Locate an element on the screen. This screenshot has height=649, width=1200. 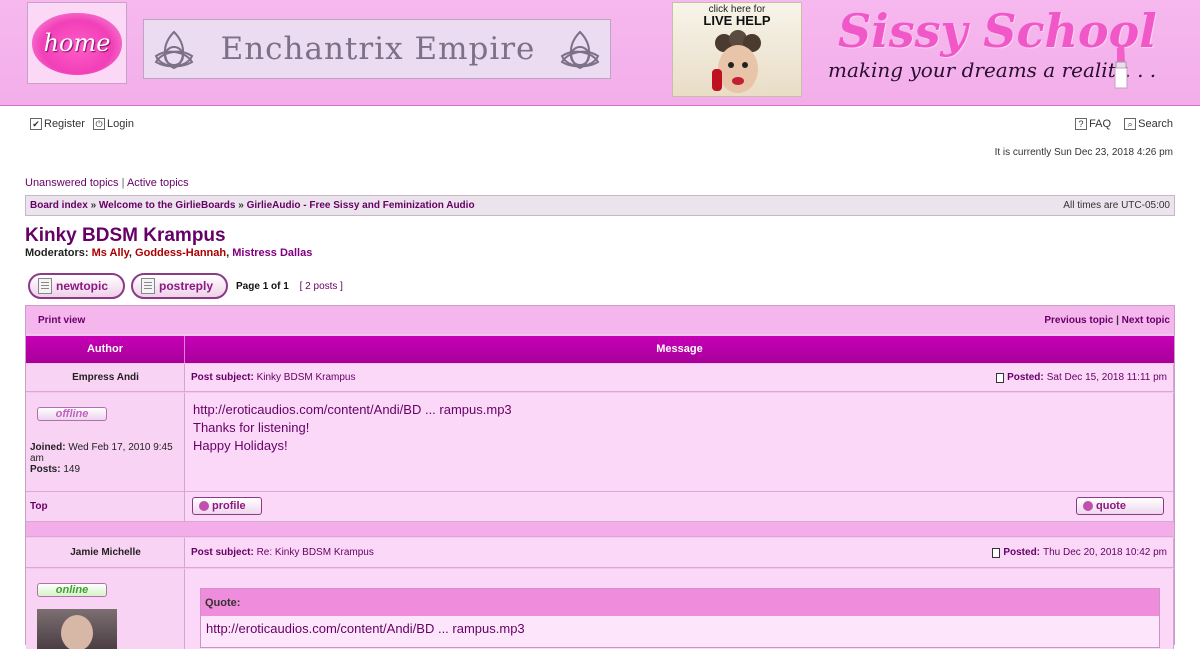
quick-links: Unanswered topics | Active topics is located at coordinates (107, 183).